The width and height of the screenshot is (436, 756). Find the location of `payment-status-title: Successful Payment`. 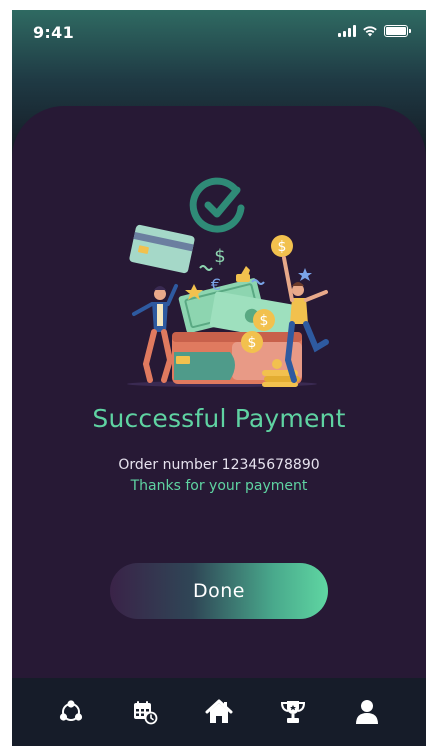

payment-status-title: Successful Payment is located at coordinates (219, 418).